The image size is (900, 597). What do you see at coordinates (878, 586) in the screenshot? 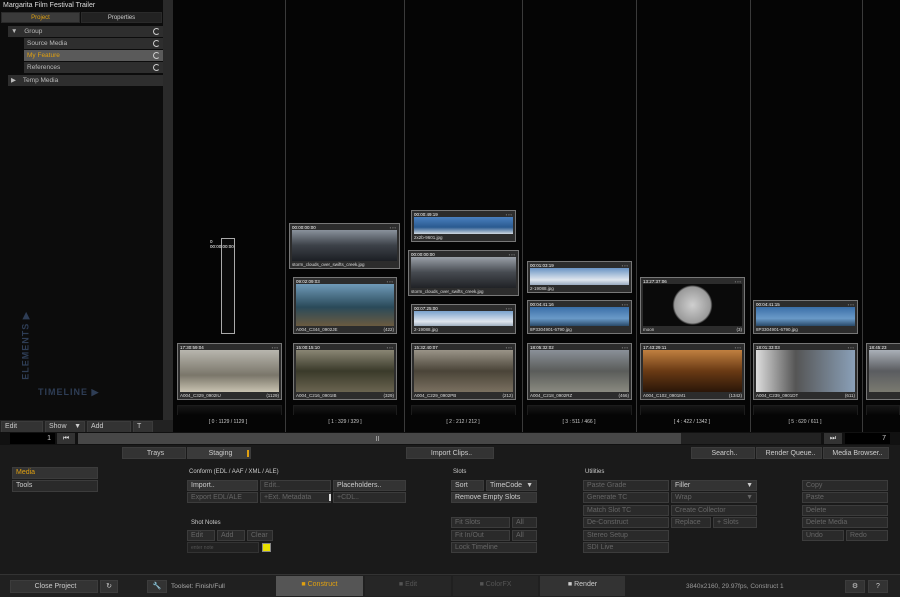
I see `help-button: ?` at bounding box center [878, 586].